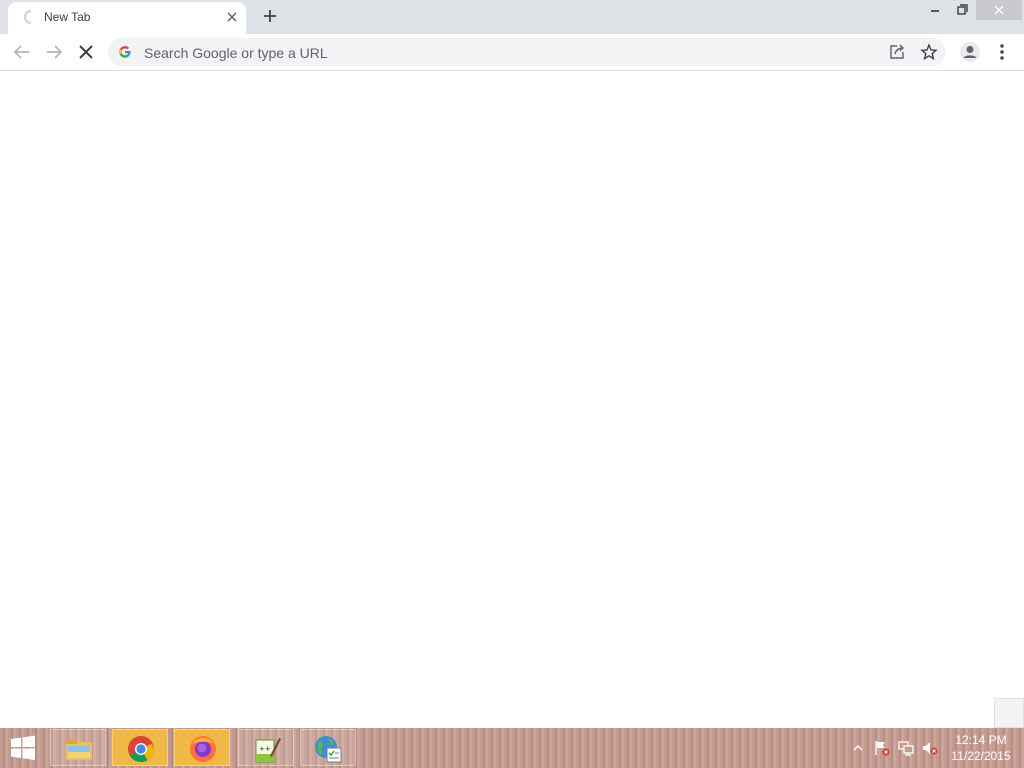 The height and width of the screenshot is (768, 1024). I want to click on close-tab-icon, so click(232, 17).